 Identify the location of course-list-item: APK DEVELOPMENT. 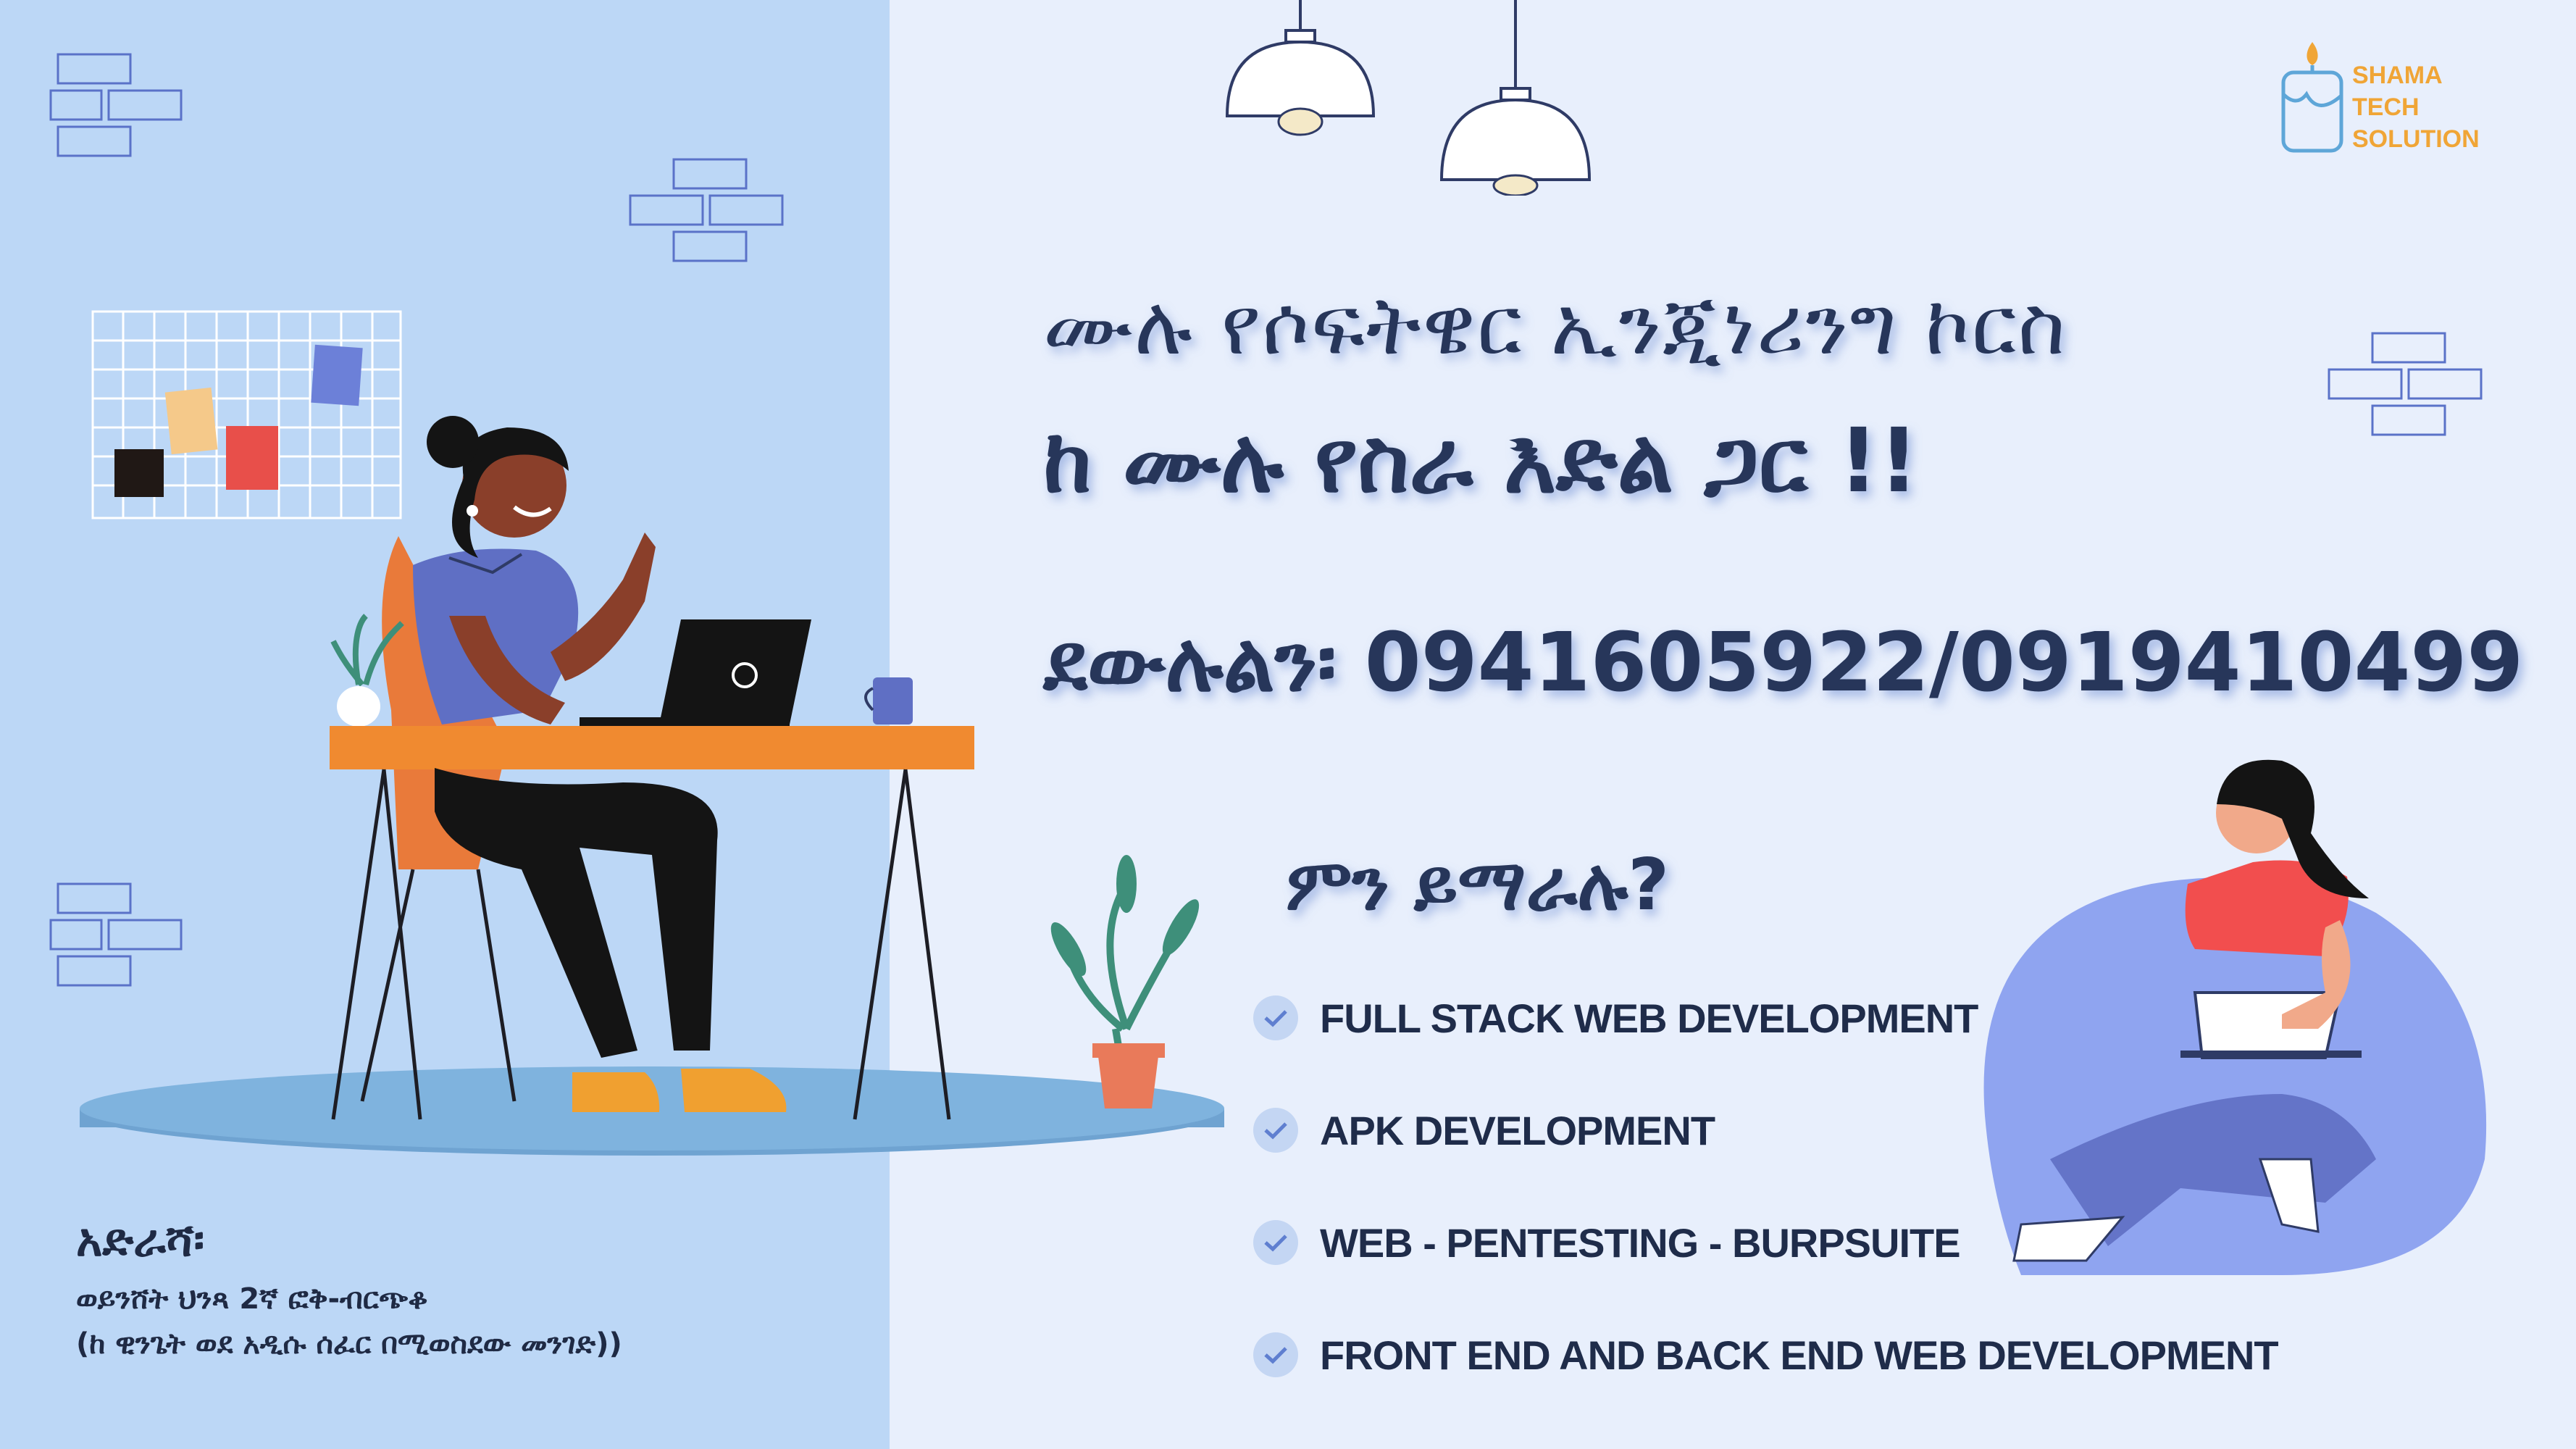
(1484, 1130).